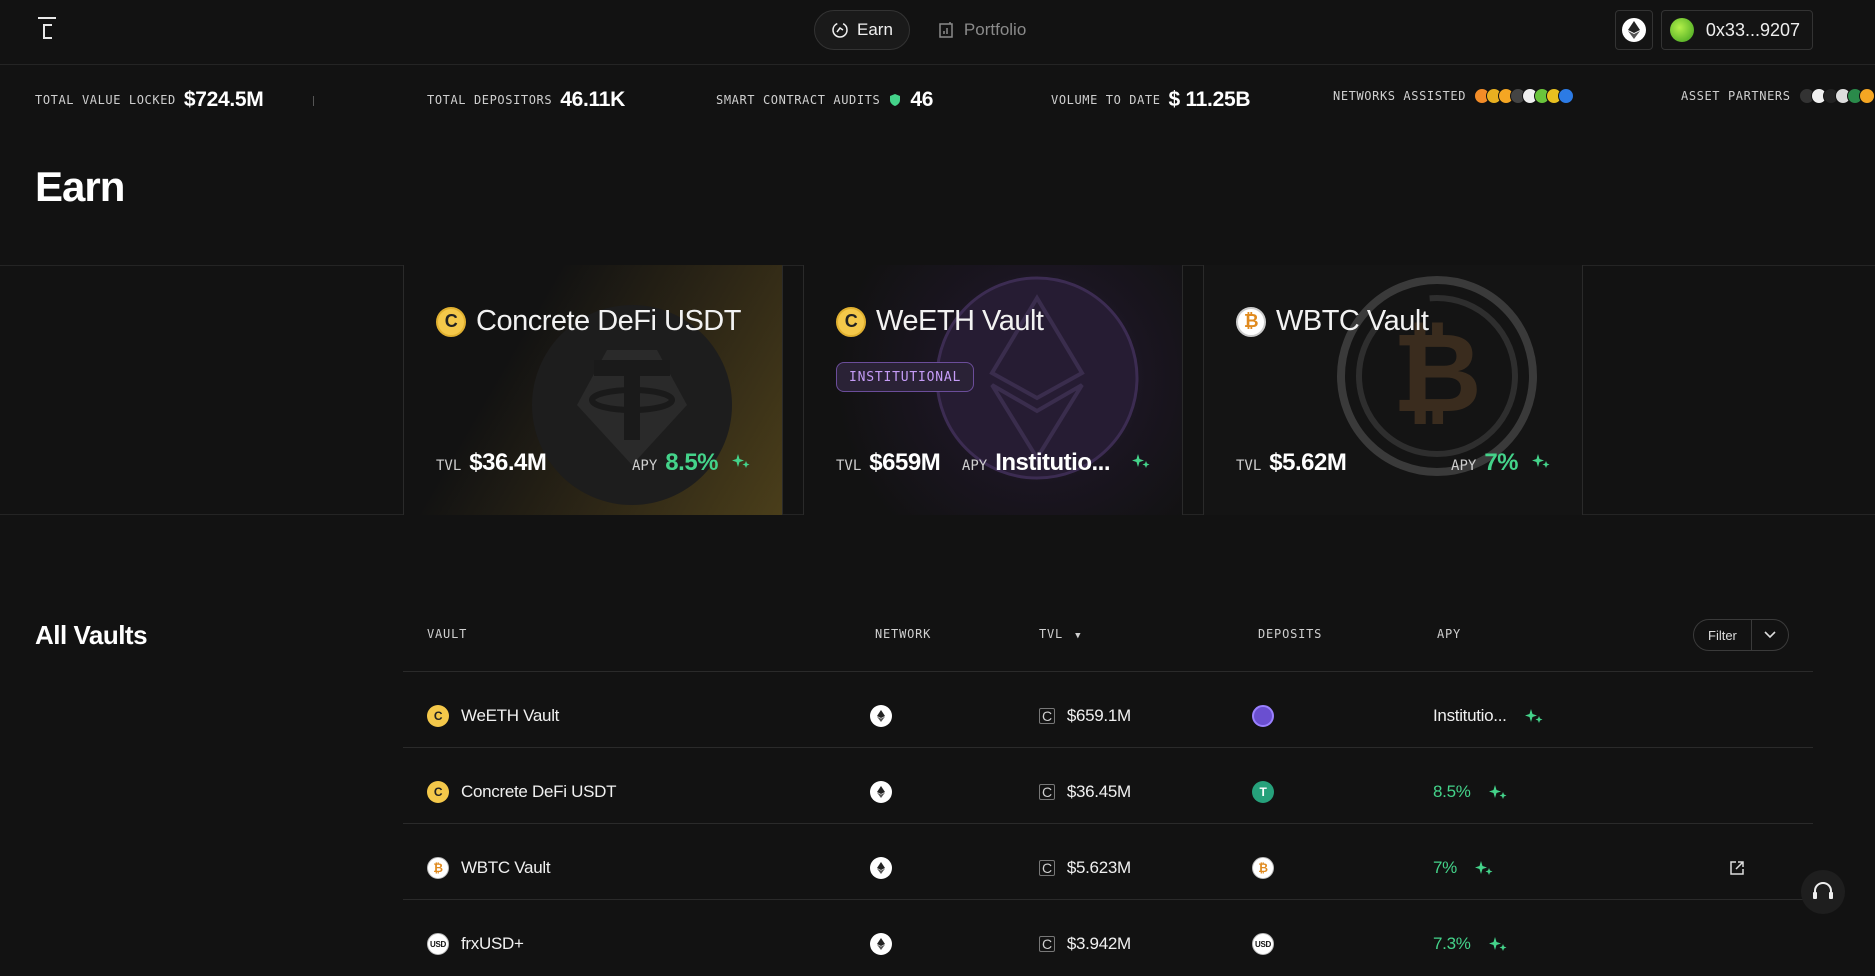  Describe the element at coordinates (1106, 100) in the screenshot. I see `stat-volume-label: VOLUME TO DATE` at that location.